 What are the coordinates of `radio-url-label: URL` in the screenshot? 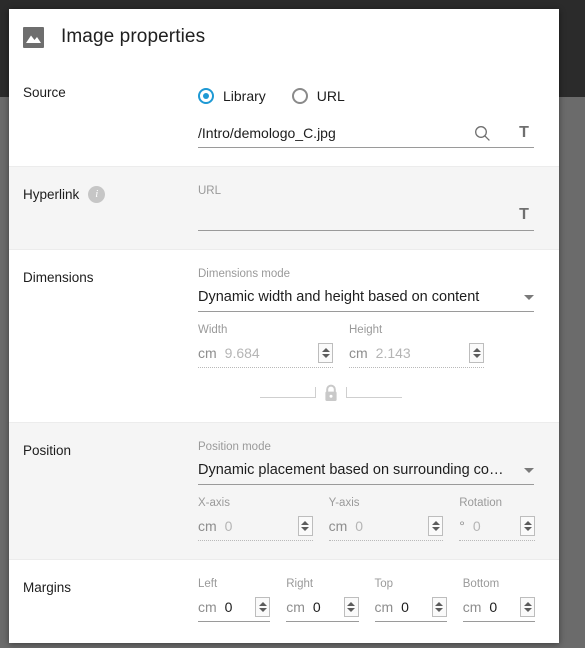 It's located at (330, 96).